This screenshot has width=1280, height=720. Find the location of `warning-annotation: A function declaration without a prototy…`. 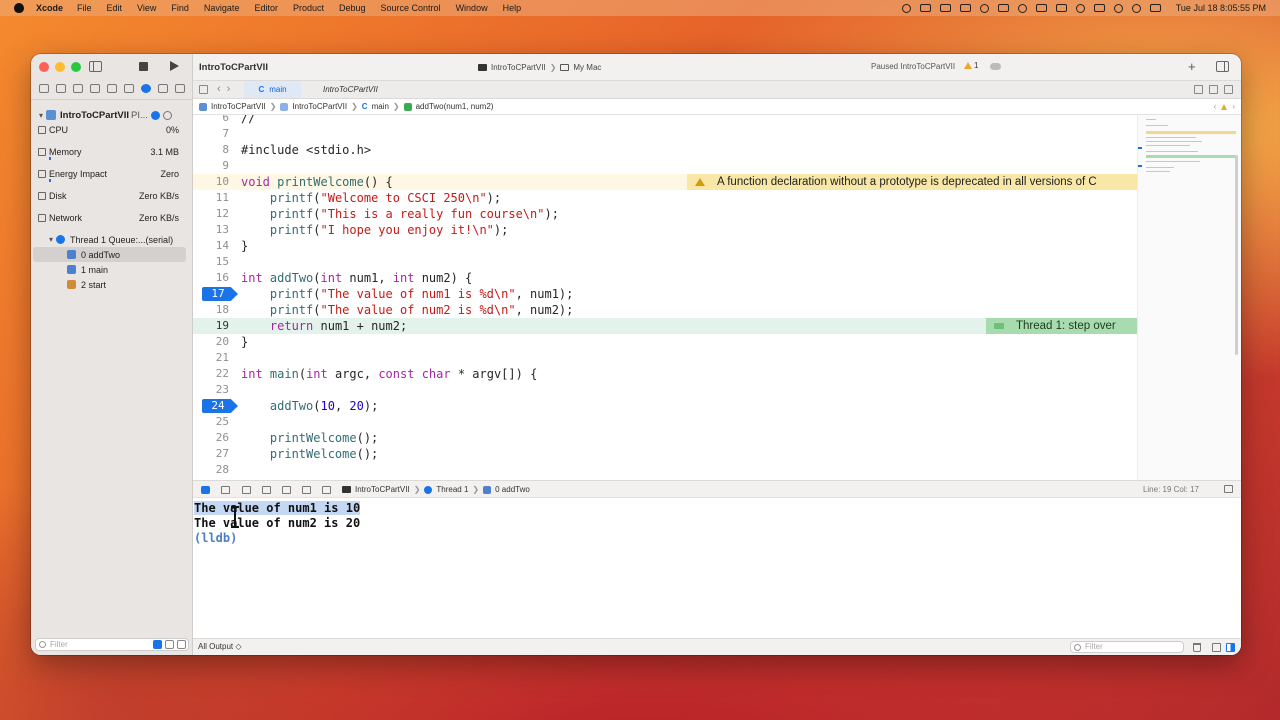

warning-annotation: A function declaration without a prototy… is located at coordinates (912, 182).